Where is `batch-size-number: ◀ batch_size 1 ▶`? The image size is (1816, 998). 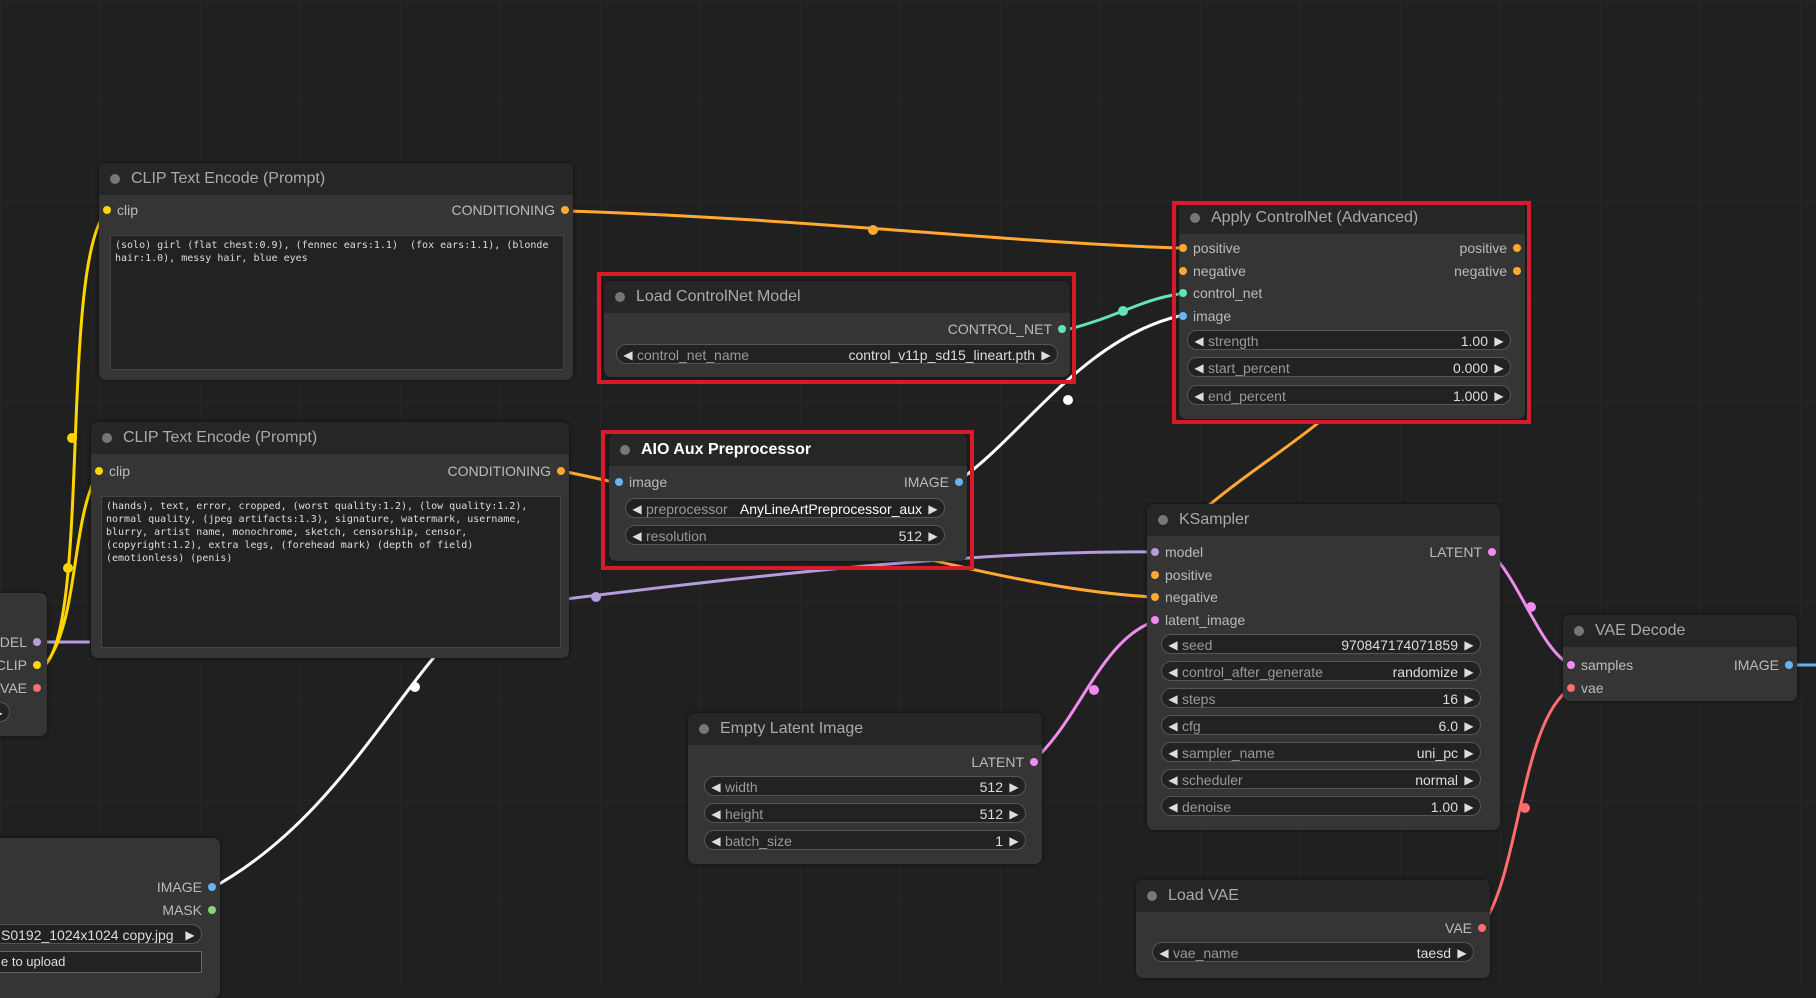
batch-size-number: ◀ batch_size 1 ▶ is located at coordinates (865, 840).